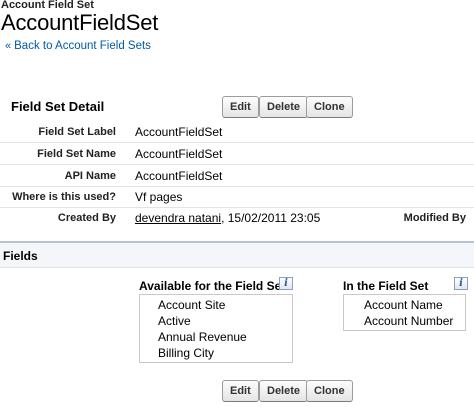 The width and height of the screenshot is (474, 407). I want to click on list-item: Account Name, so click(403, 305).